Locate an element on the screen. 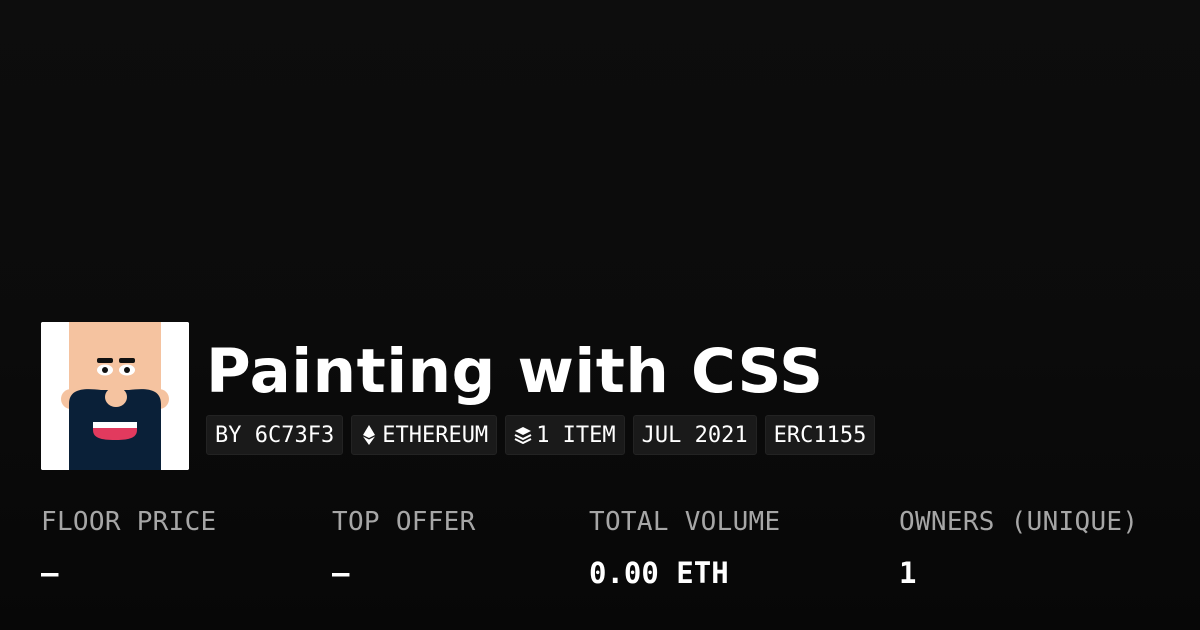 This screenshot has width=1200, height=630. collection-avatar is located at coordinates (115, 396).